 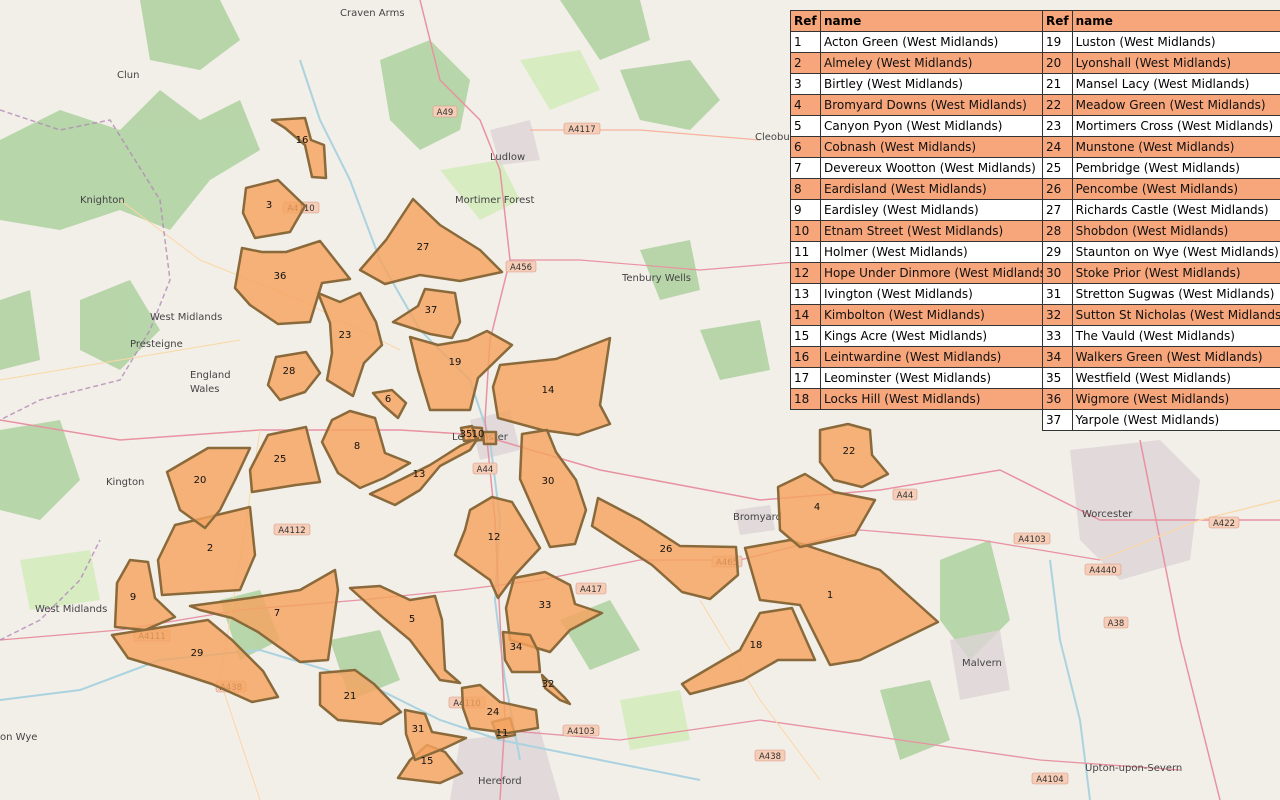 What do you see at coordinates (982, 663) in the screenshot?
I see `place-label: Malvern` at bounding box center [982, 663].